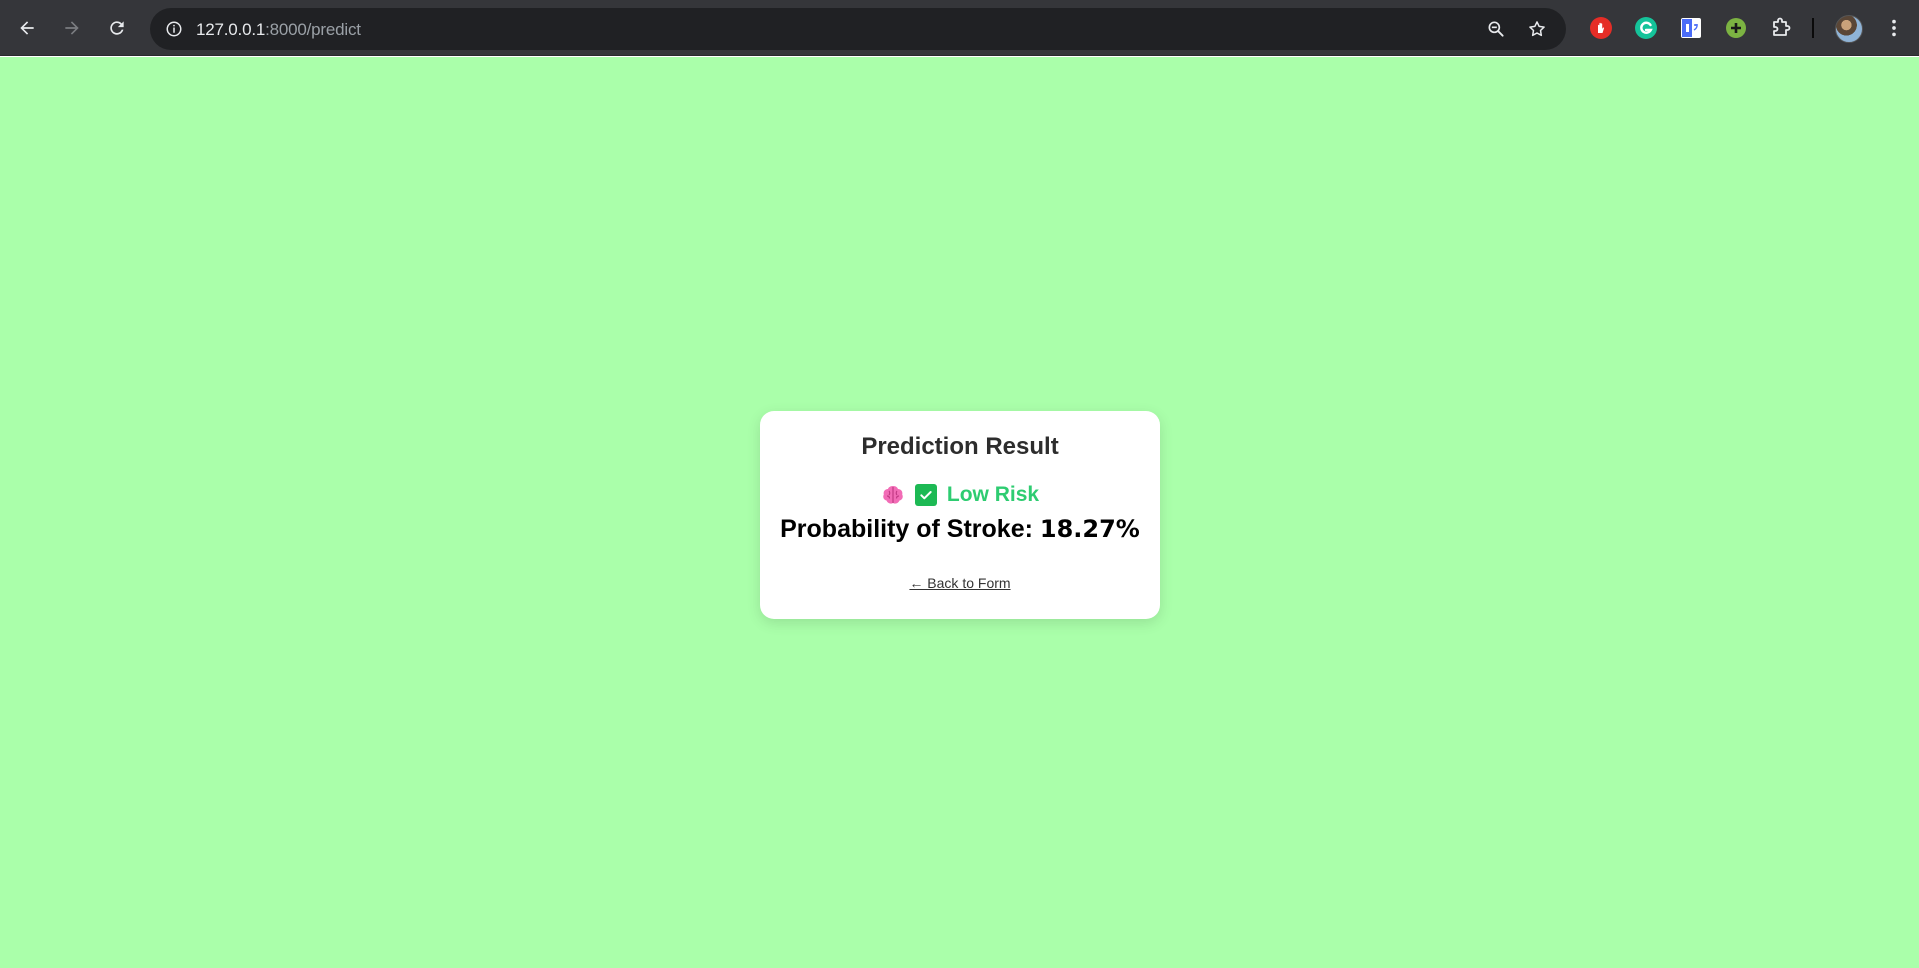 The width and height of the screenshot is (1919, 968). I want to click on hand-stop-icon, so click(1601, 28).